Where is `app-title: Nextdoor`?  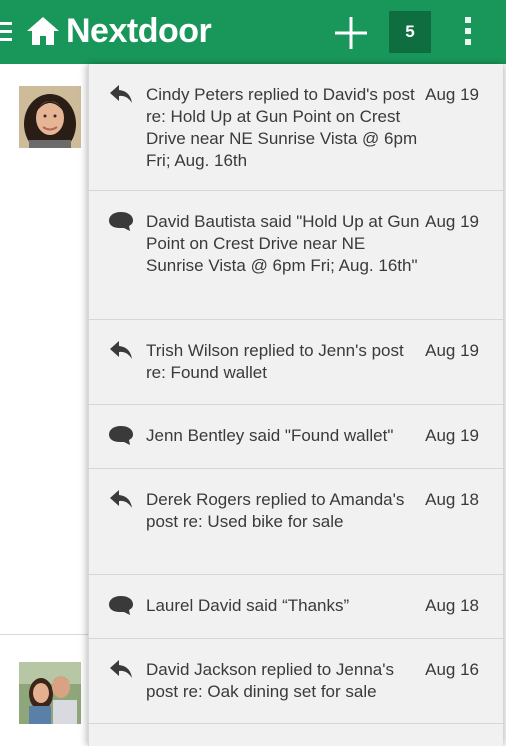 app-title: Nextdoor is located at coordinates (139, 31).